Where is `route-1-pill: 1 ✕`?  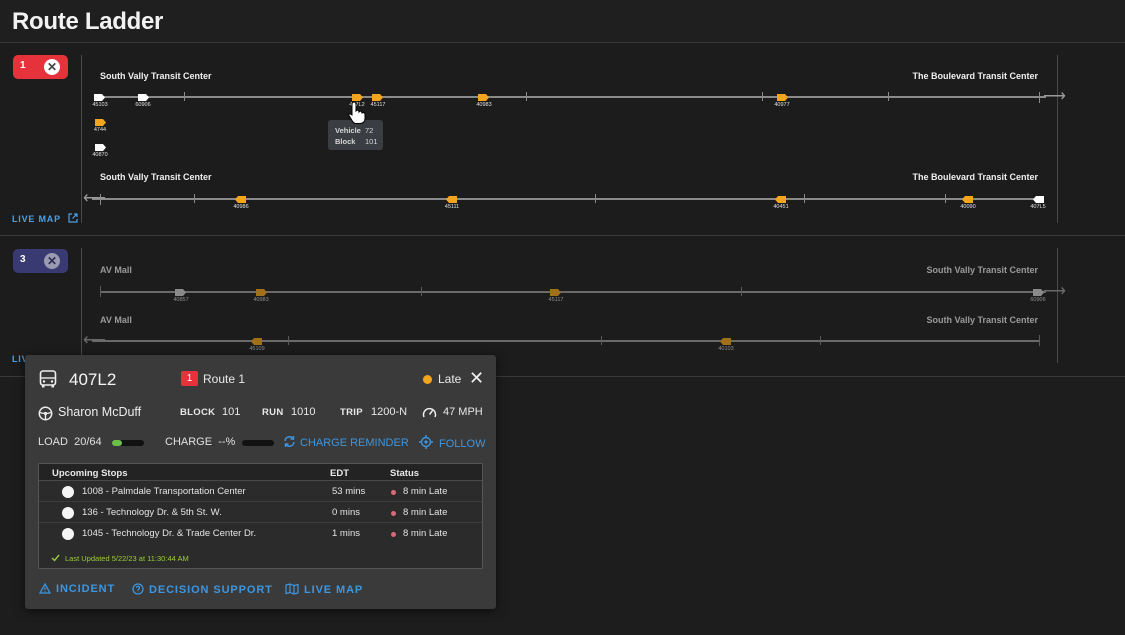 route-1-pill: 1 ✕ is located at coordinates (40, 67).